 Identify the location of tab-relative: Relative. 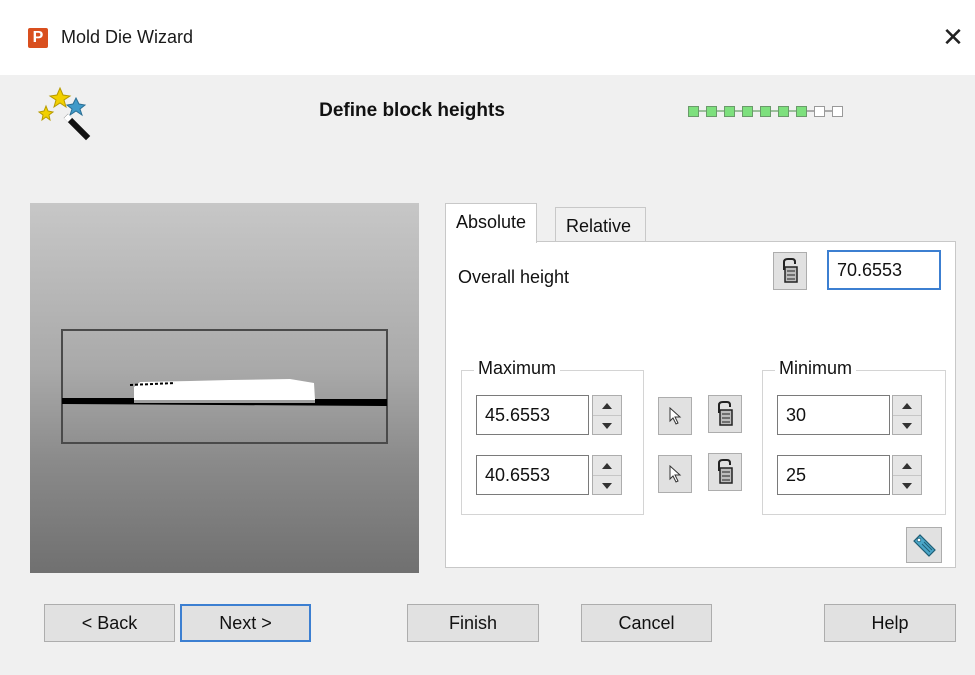
(600, 224).